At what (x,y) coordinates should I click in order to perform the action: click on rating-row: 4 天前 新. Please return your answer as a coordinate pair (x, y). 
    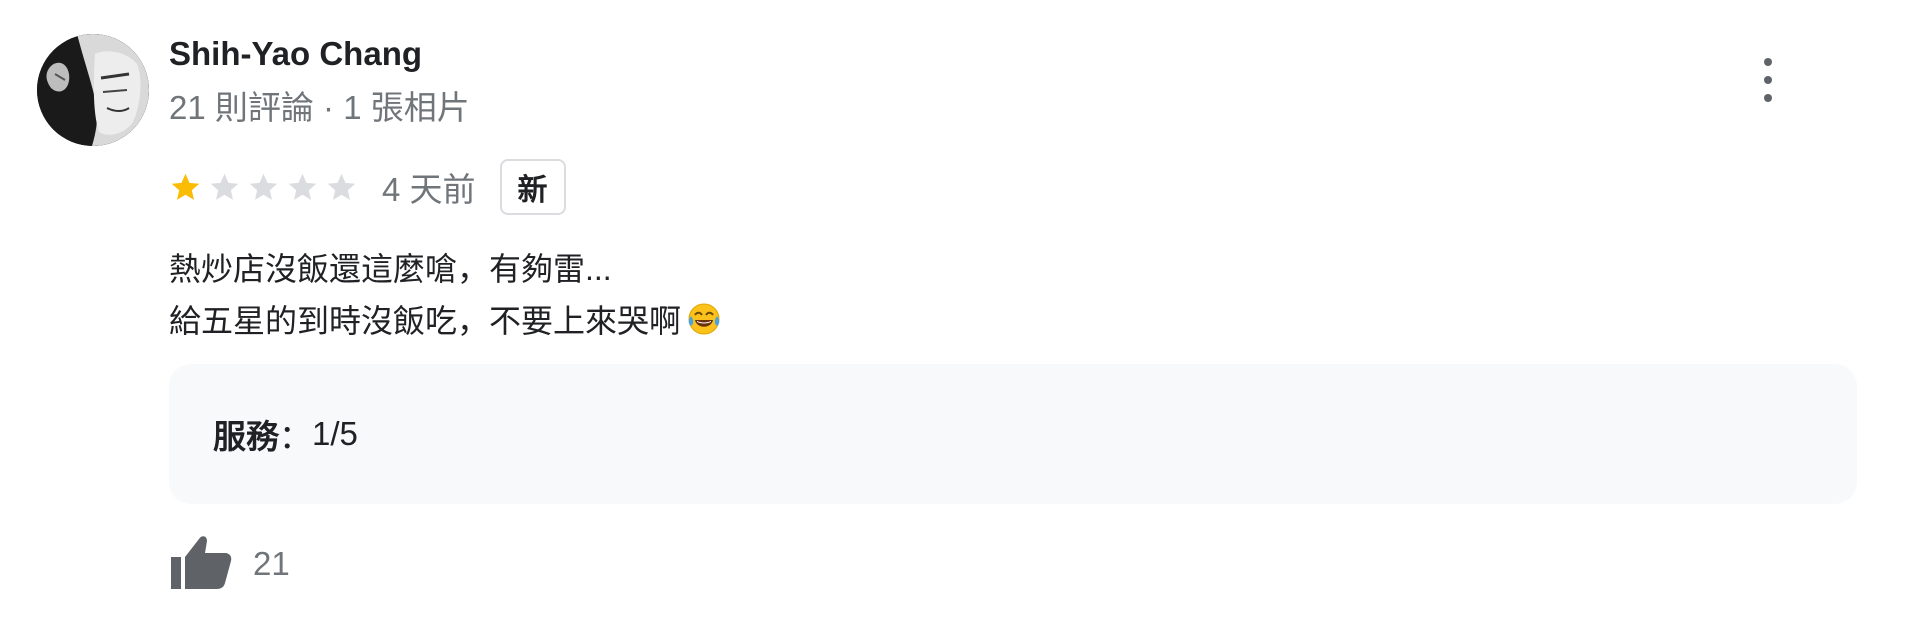
    Looking at the image, I should click on (367, 187).